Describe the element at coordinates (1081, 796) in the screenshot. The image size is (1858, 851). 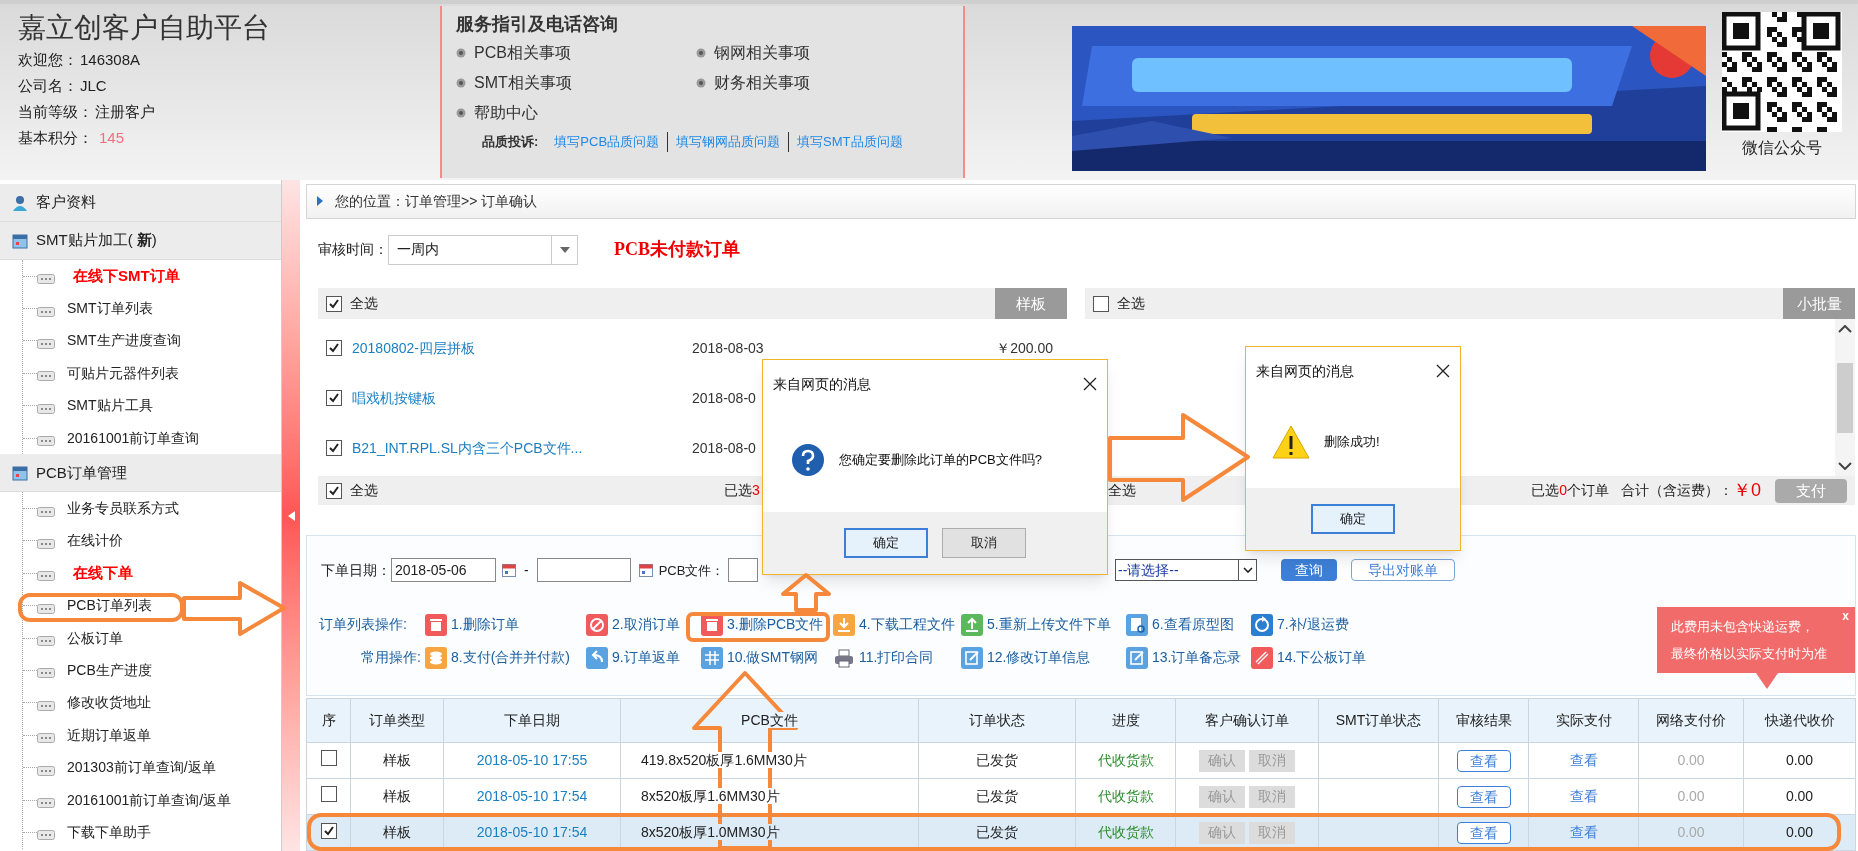
I see `table-row: 样板 2018-05-10 17:54 8x520板厚1.6MM30片 已发货 代收货款 确认 取消 查看 查看 0.00 0.00` at that location.